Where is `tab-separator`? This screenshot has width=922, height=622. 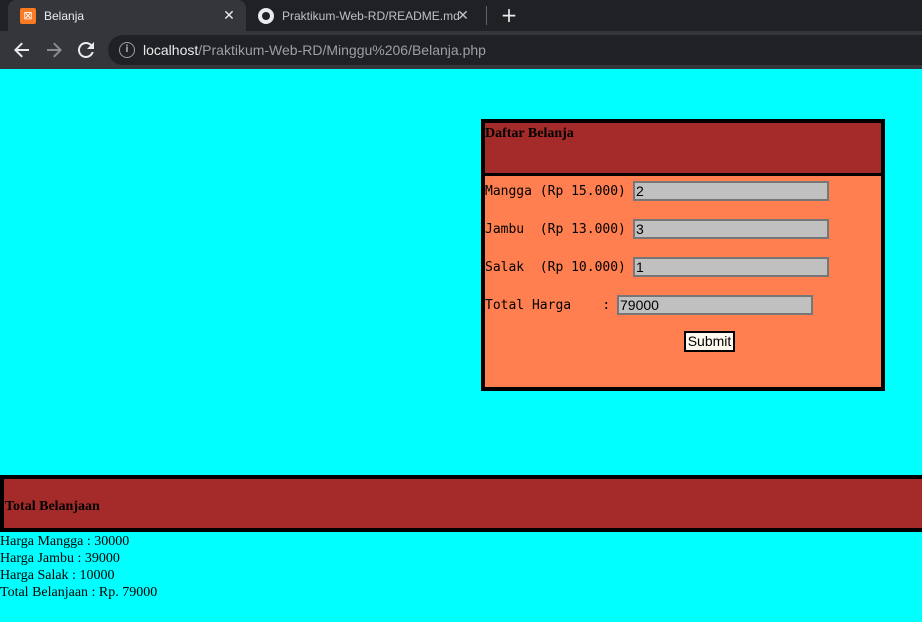
tab-separator is located at coordinates (486, 15).